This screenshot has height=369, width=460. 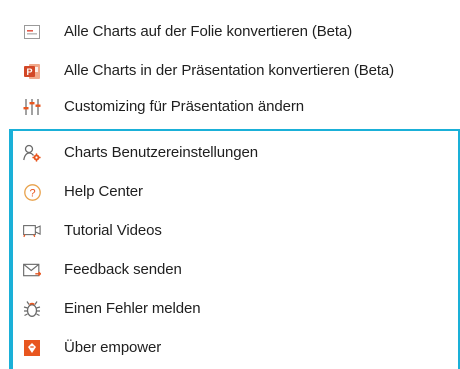 What do you see at coordinates (29, 72) in the screenshot?
I see `svg-text: P` at bounding box center [29, 72].